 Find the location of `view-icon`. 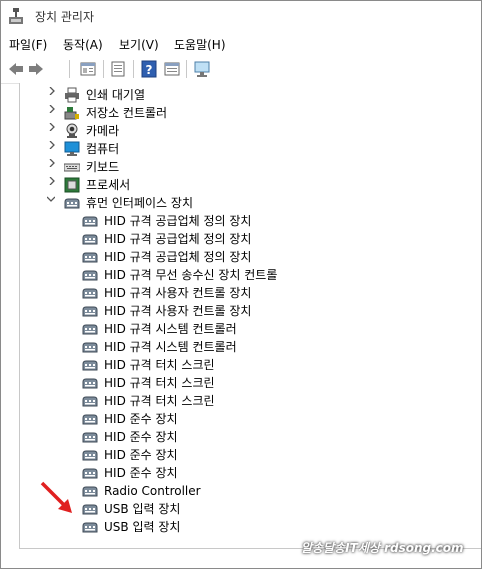

view-icon is located at coordinates (172, 69).